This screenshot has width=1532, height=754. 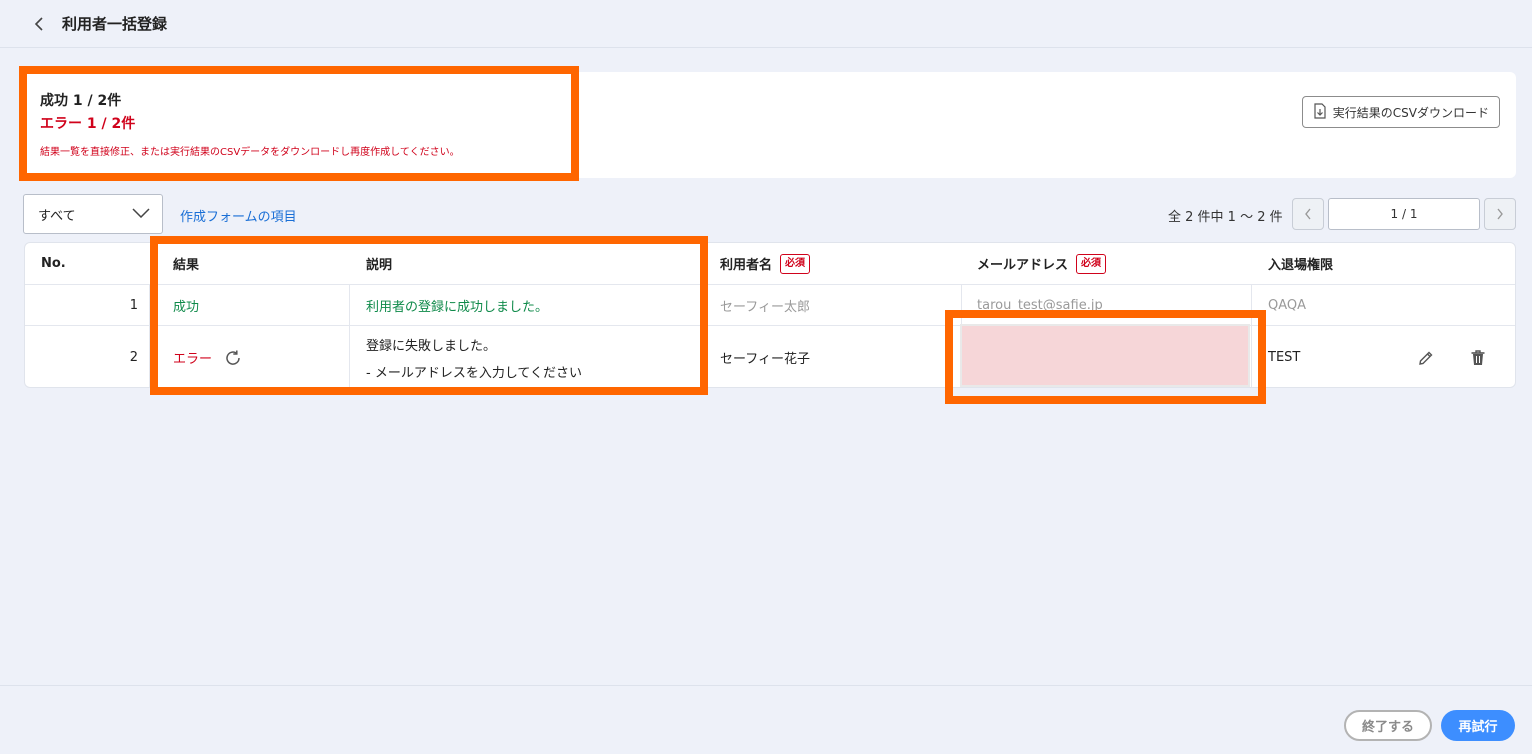 What do you see at coordinates (1105, 355) in the screenshot?
I see `email-field-error` at bounding box center [1105, 355].